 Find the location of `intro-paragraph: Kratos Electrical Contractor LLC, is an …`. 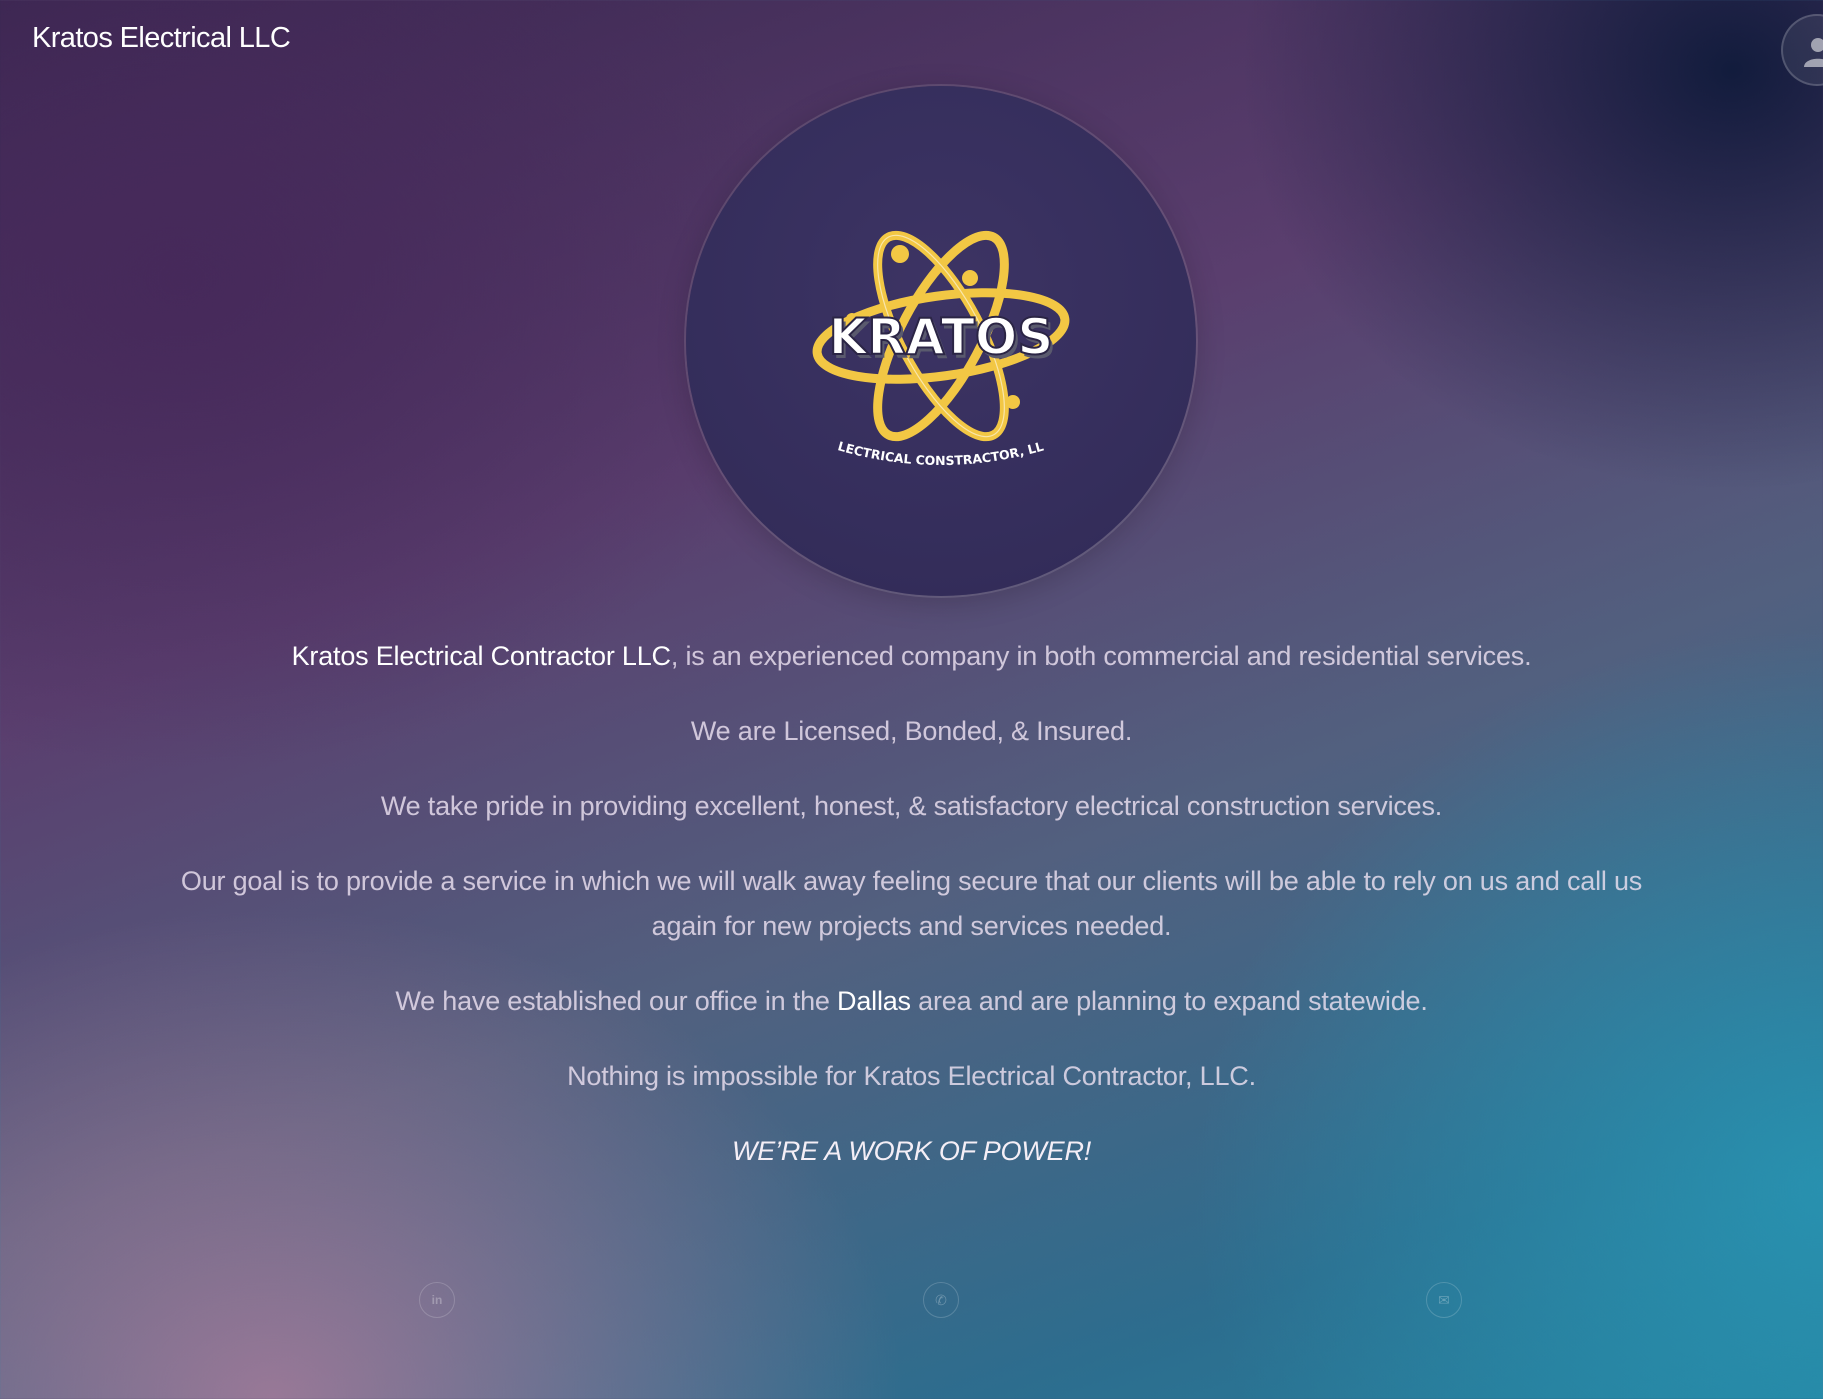

intro-paragraph: Kratos Electrical Contractor LLC, is an … is located at coordinates (911, 656).